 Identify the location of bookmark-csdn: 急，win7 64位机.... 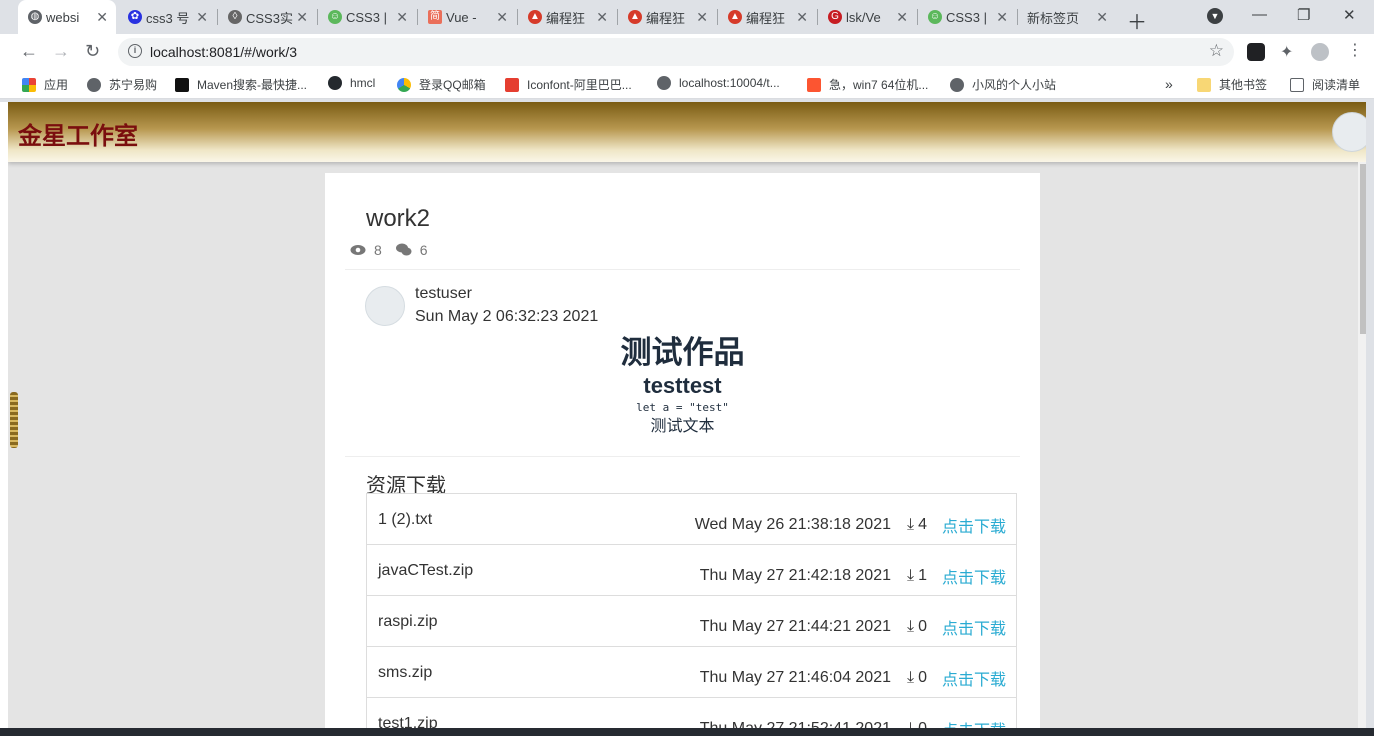
(867, 84).